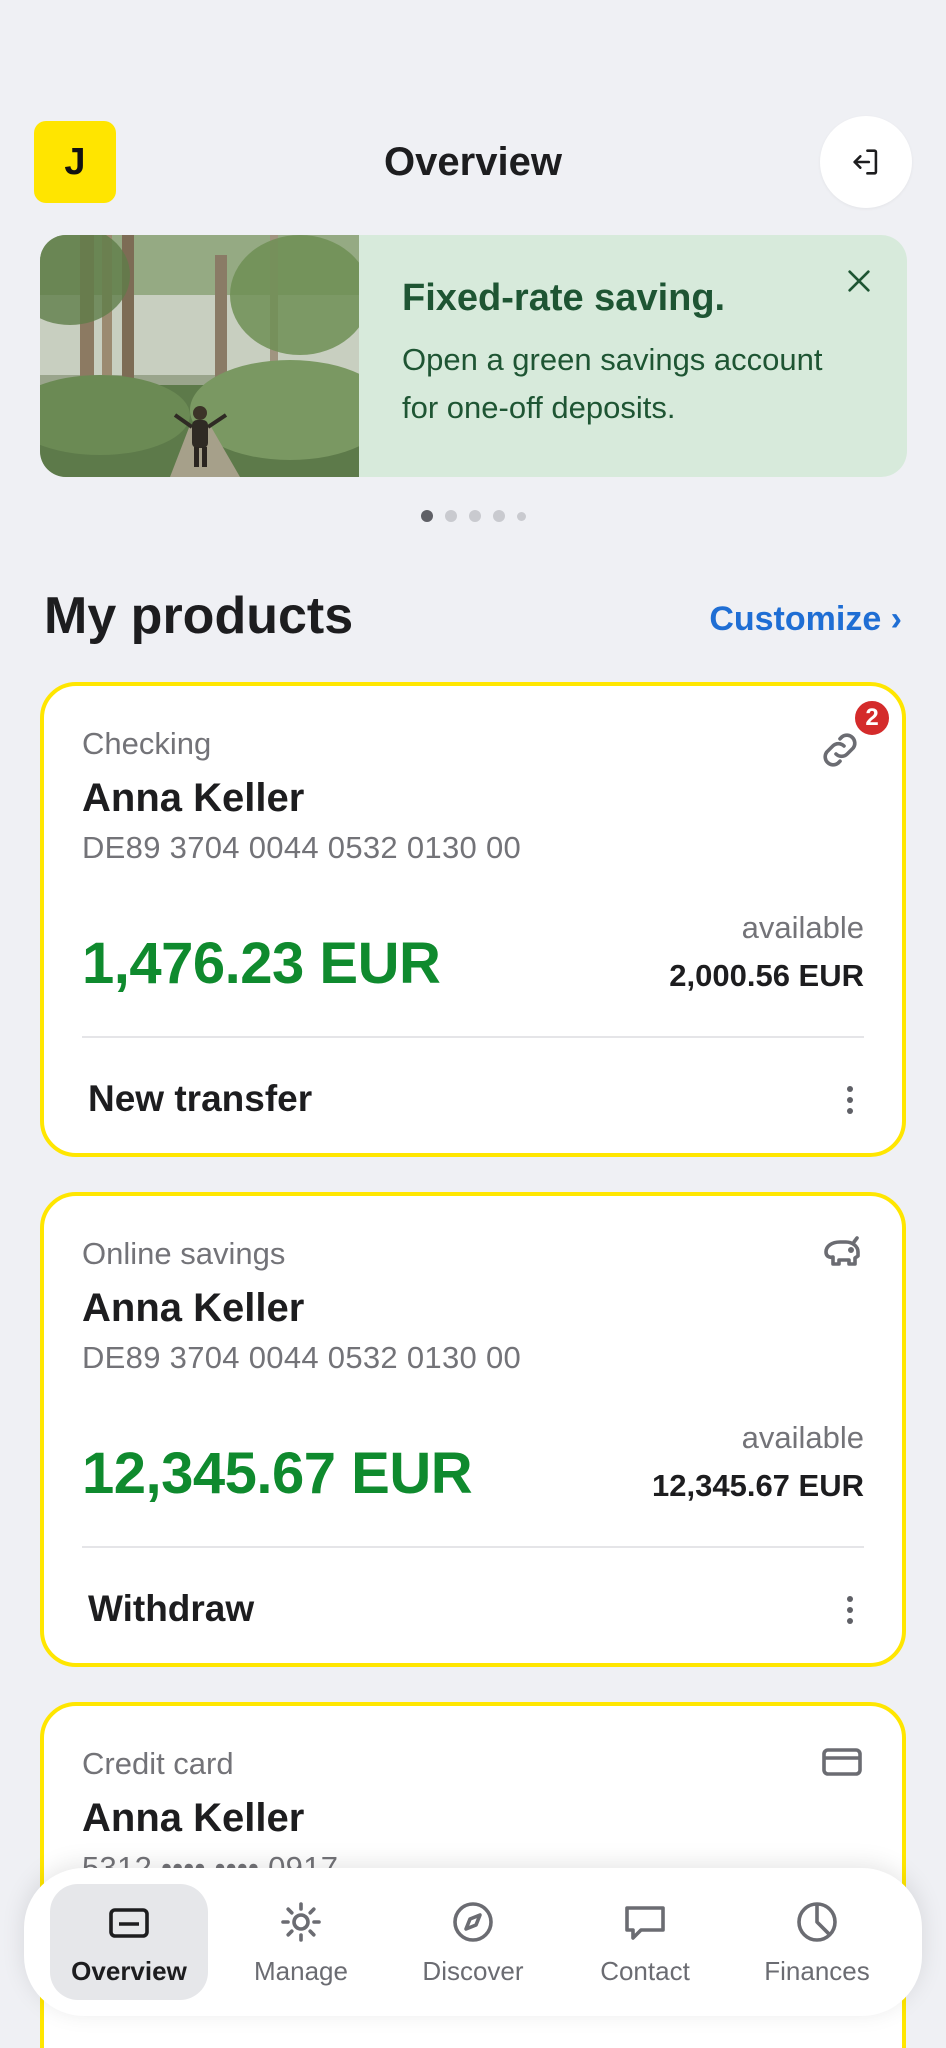 The image size is (946, 2048). I want to click on logout-button, so click(866, 162).